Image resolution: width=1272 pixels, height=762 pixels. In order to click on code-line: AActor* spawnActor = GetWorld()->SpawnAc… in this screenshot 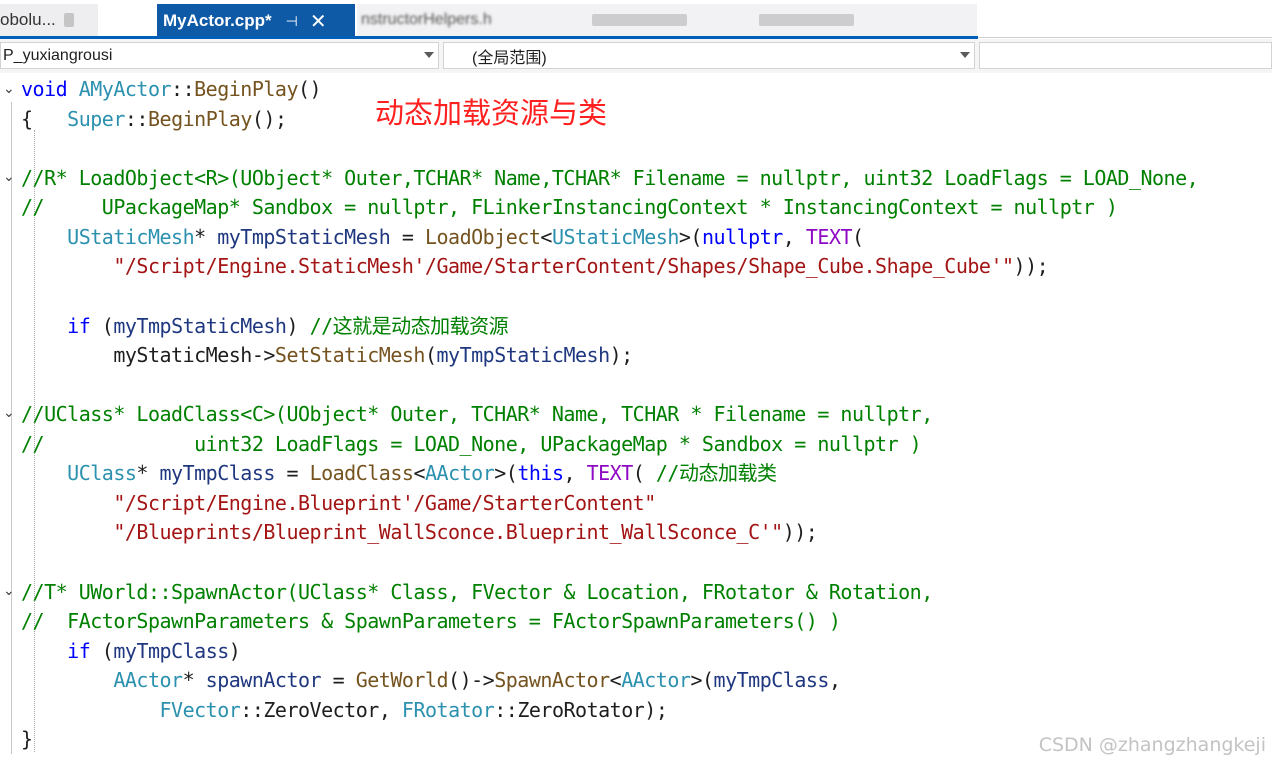, I will do `click(477, 680)`.